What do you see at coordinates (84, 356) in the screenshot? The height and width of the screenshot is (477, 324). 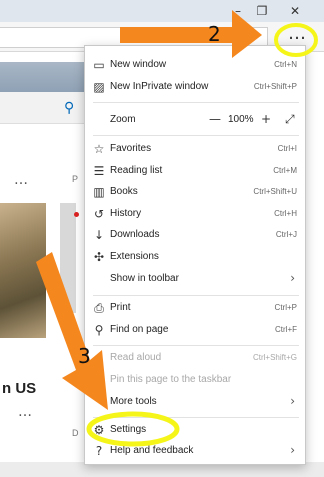 I see `step-number-3: 3` at bounding box center [84, 356].